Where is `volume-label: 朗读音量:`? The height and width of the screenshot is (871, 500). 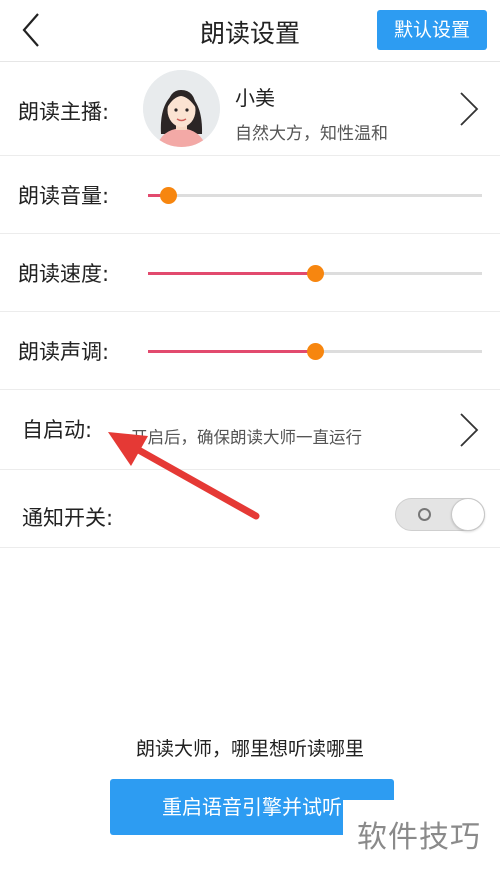 volume-label: 朗读音量: is located at coordinates (64, 196).